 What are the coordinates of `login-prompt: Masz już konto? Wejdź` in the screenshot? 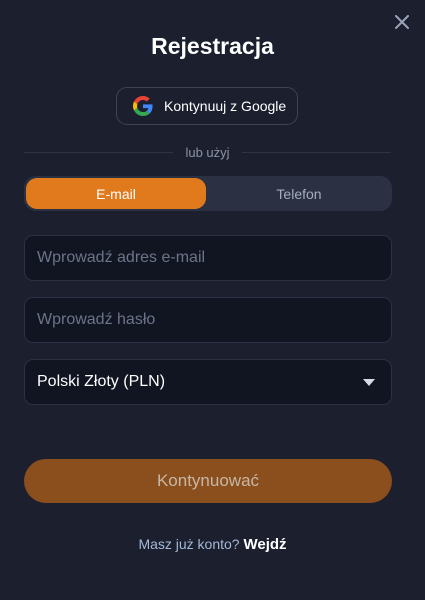 It's located at (212, 544).